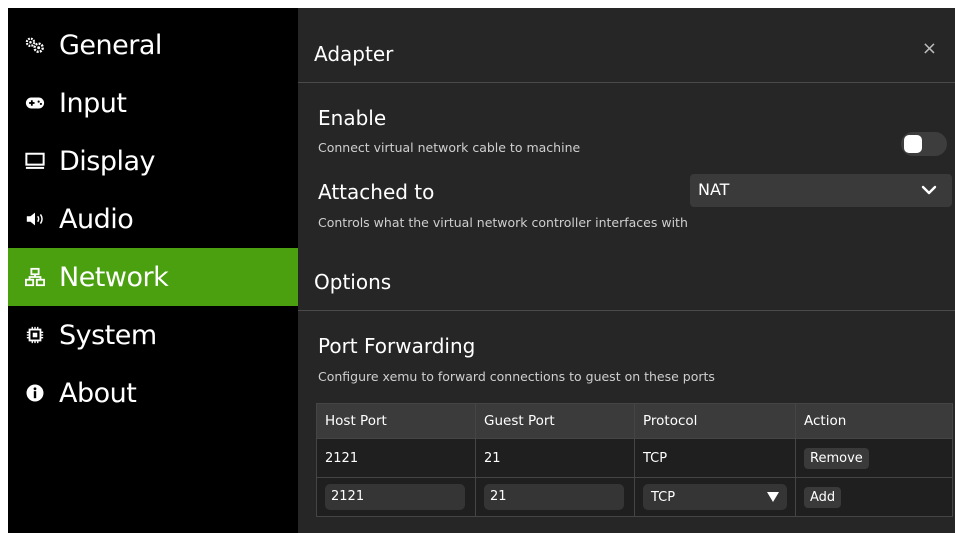 Image resolution: width=955 pixels, height=533 pixels. Describe the element at coordinates (98, 393) in the screenshot. I see `sidebar-item-label: About` at that location.